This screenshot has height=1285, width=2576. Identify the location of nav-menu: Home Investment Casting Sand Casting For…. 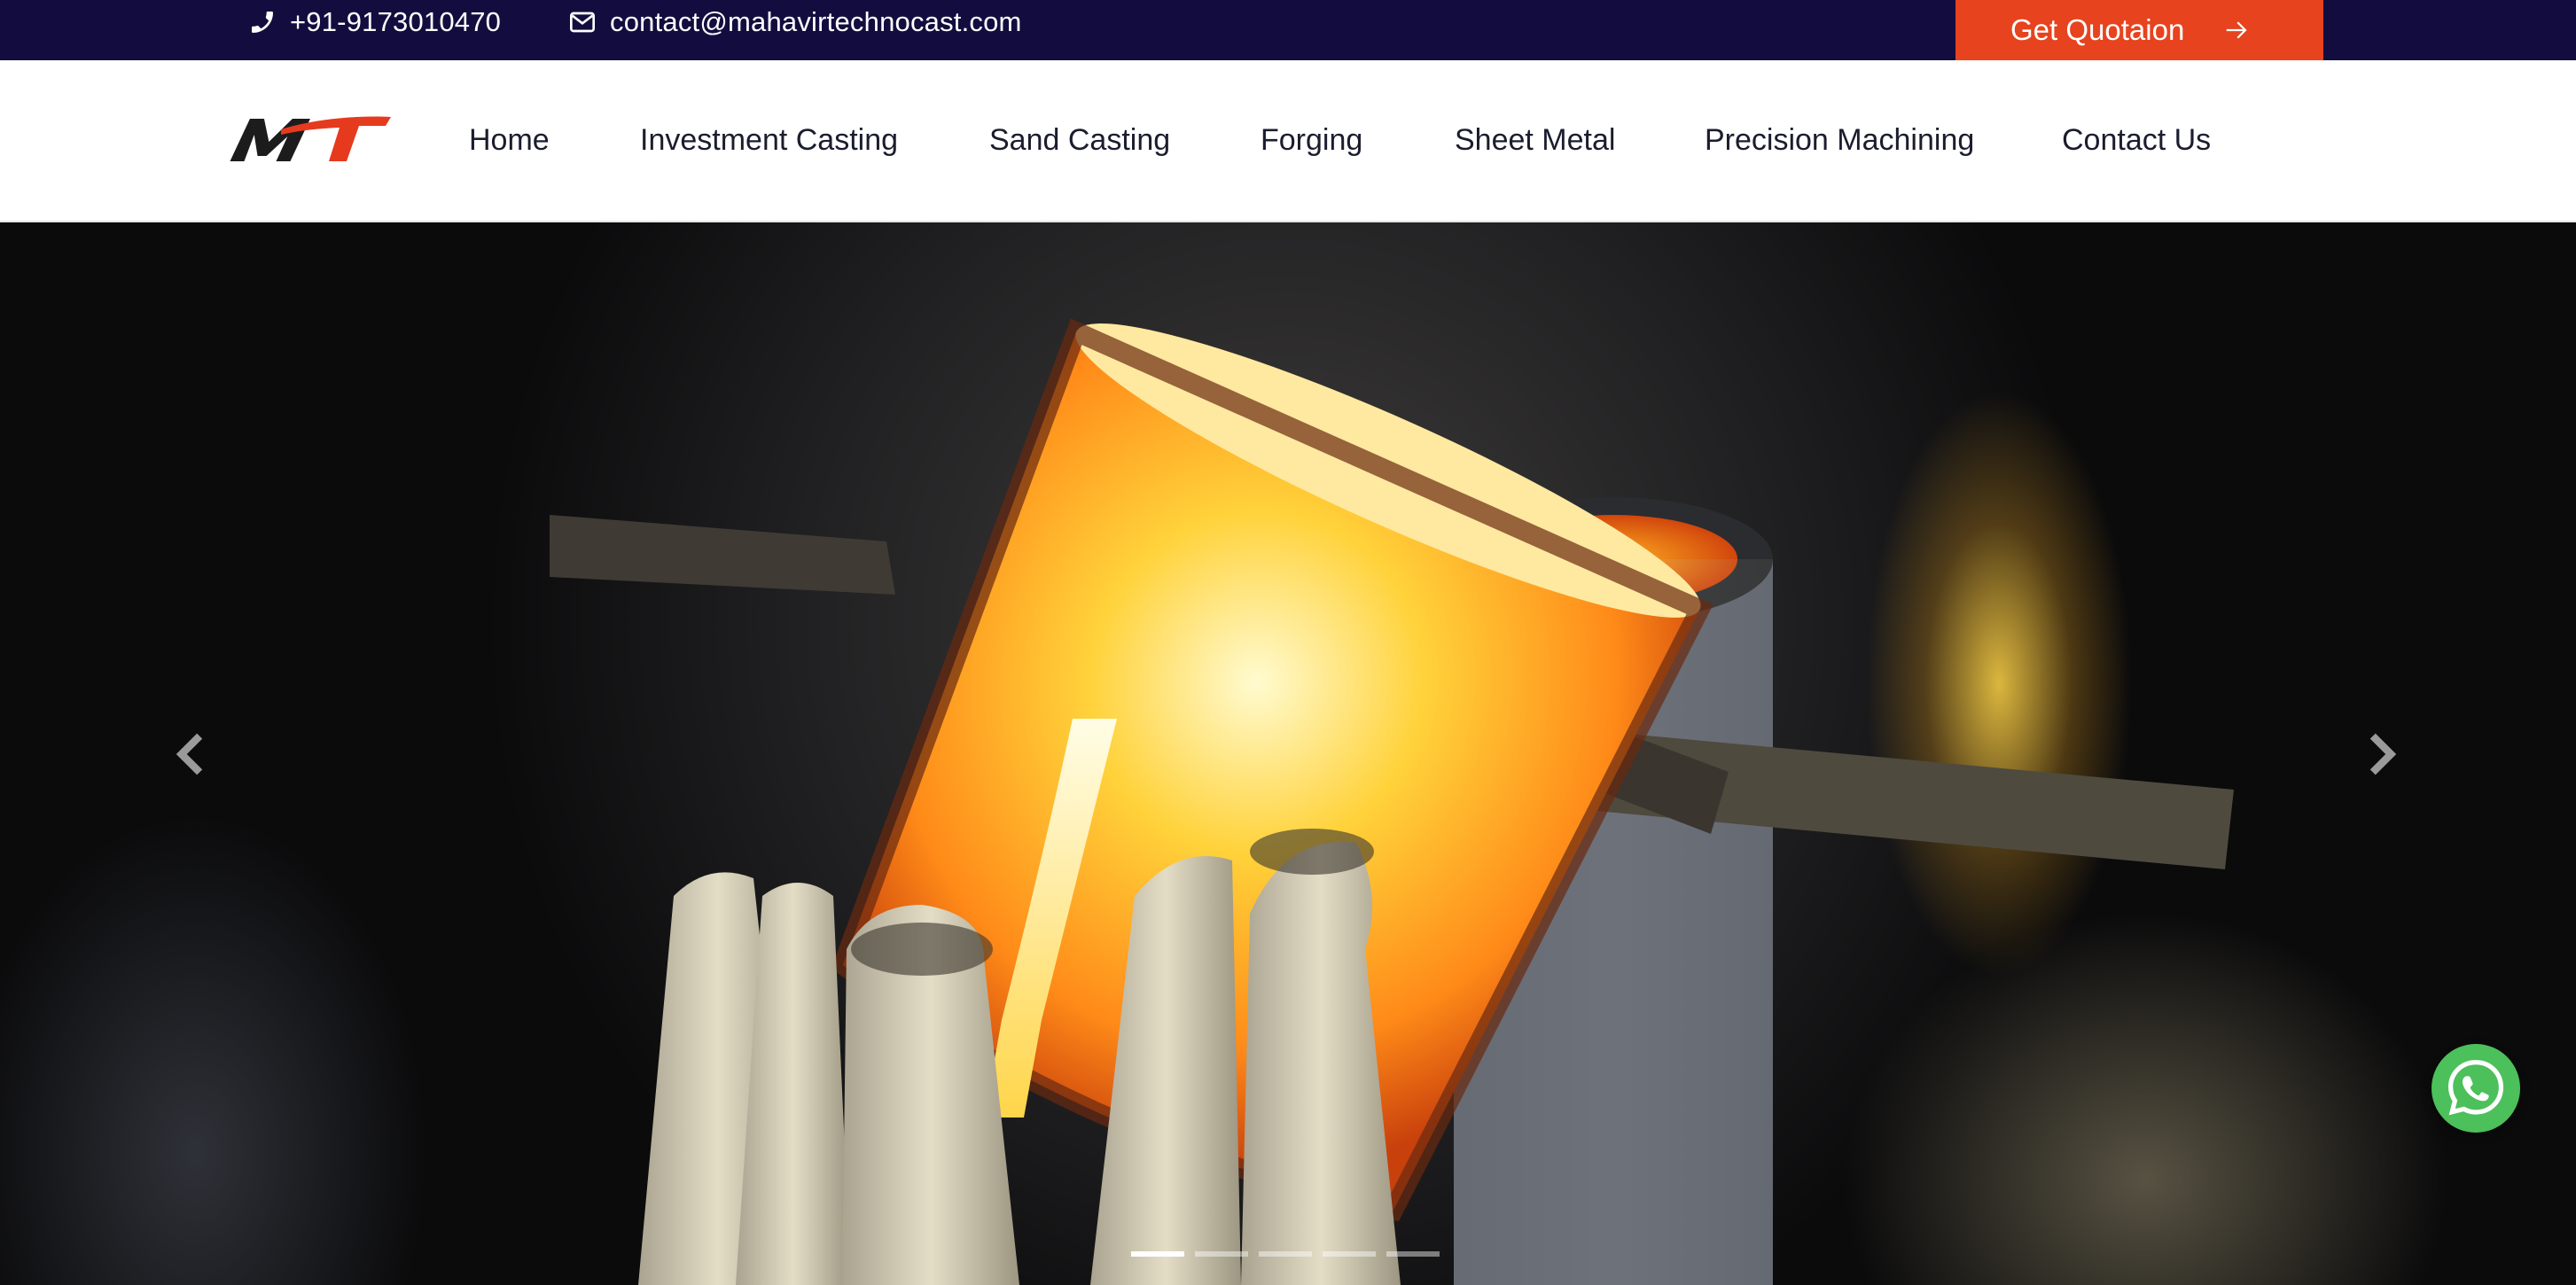
(1288, 140).